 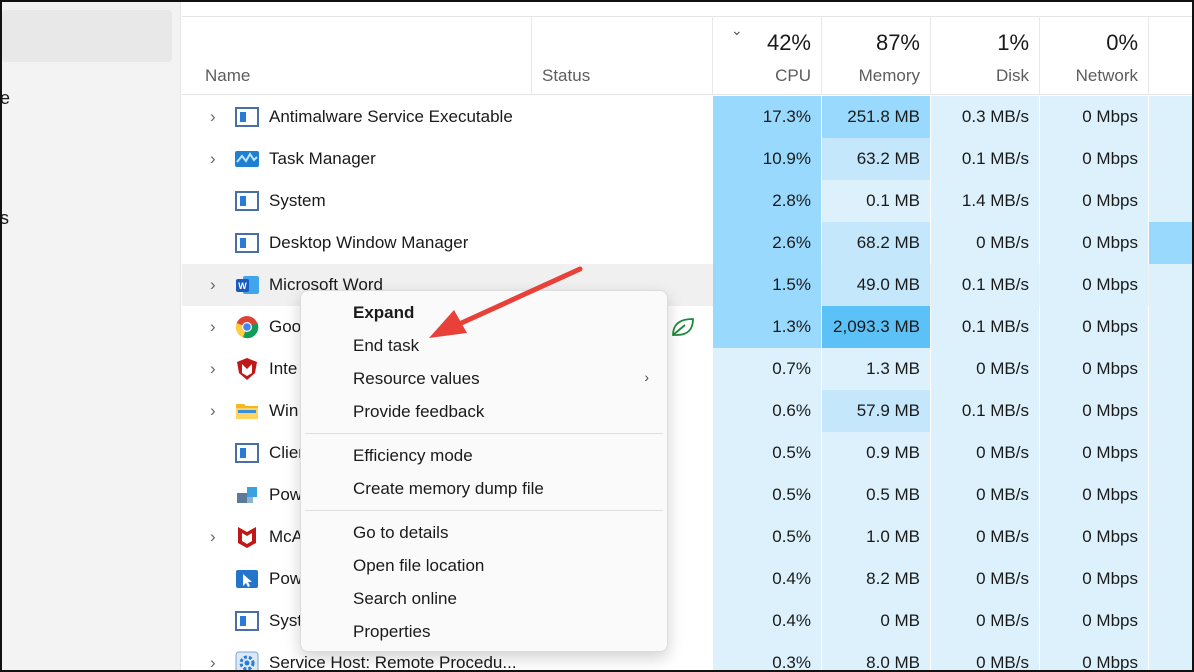 What do you see at coordinates (383, 313) in the screenshot?
I see `menu-item-expand: Expand` at bounding box center [383, 313].